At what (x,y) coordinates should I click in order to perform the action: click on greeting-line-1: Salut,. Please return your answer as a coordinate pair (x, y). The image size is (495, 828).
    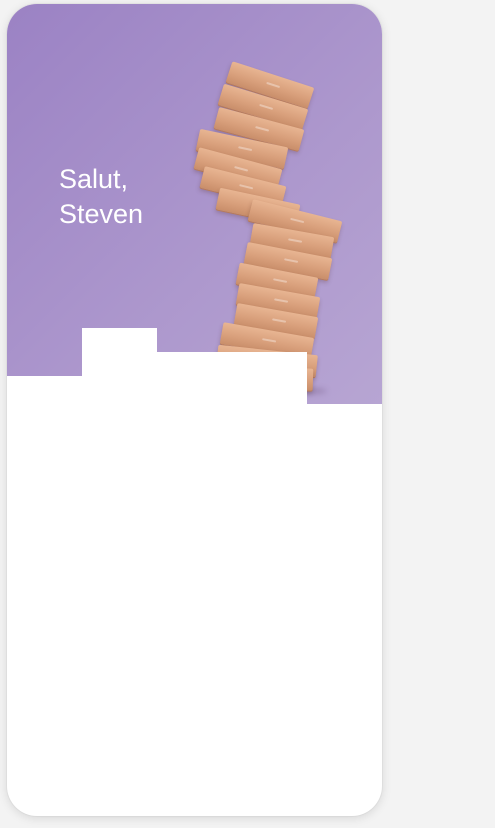
    Looking at the image, I should click on (94, 179).